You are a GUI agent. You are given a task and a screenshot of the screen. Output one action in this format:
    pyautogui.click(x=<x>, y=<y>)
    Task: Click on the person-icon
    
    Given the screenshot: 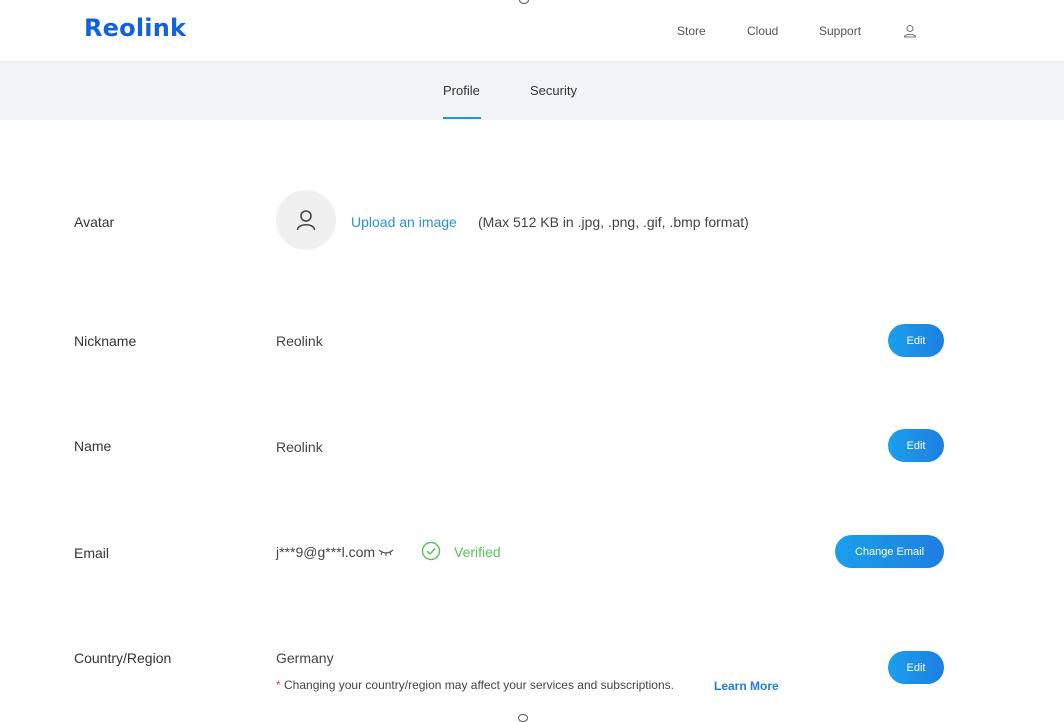 What is the action you would take?
    pyautogui.click(x=306, y=220)
    